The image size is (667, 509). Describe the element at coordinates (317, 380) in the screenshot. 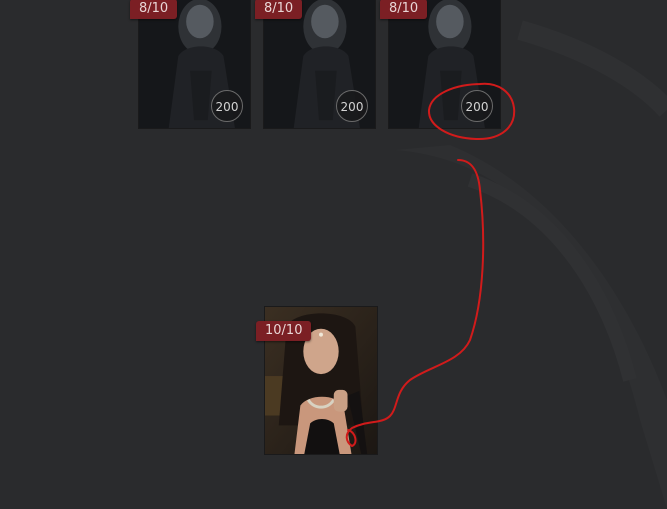

I see `featured-card: 10/10` at that location.